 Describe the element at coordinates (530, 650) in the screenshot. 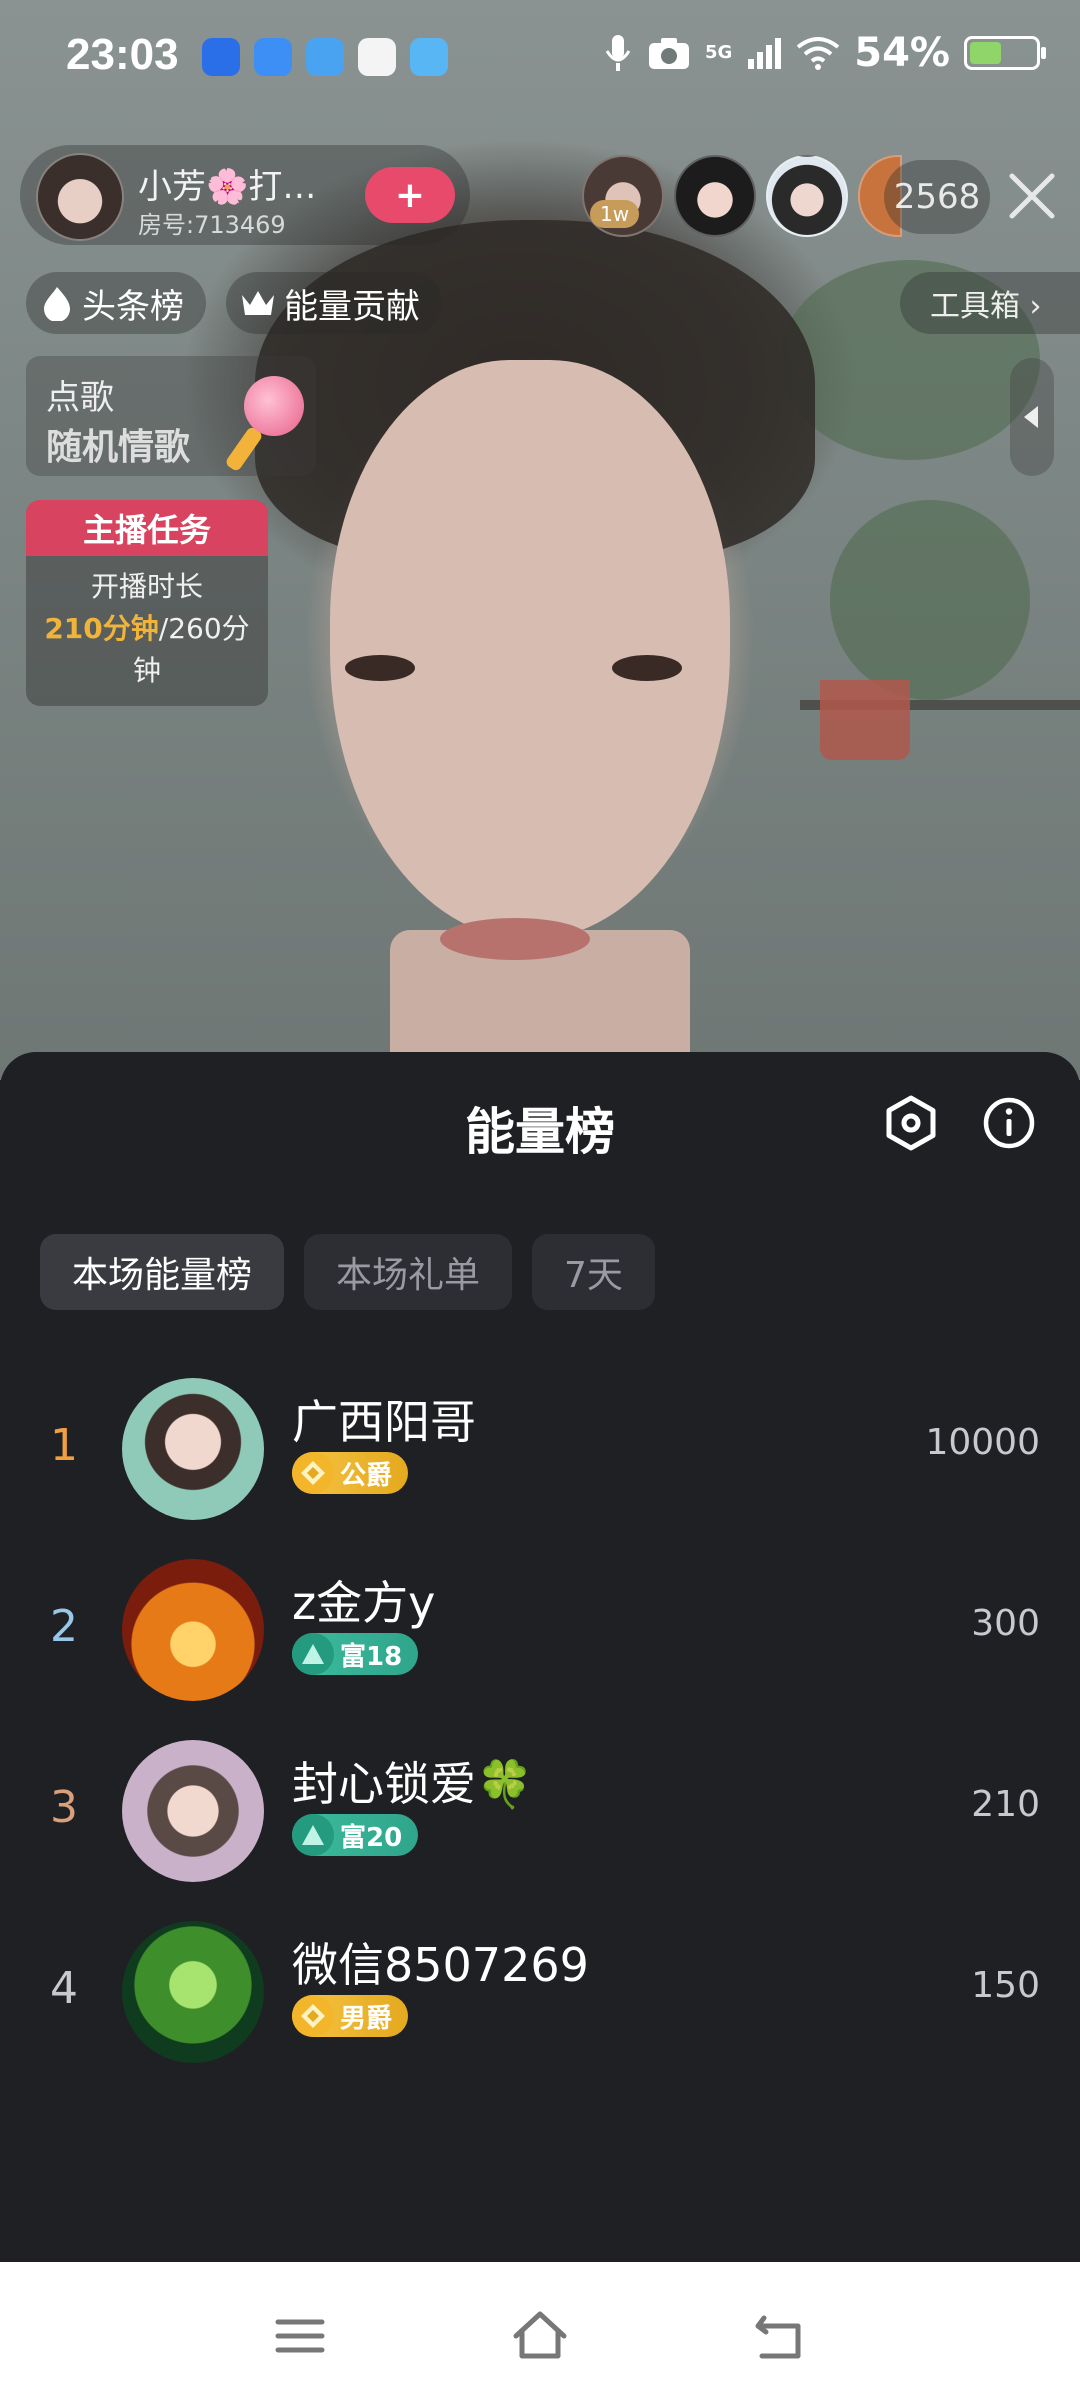

I see `streamer-face` at that location.